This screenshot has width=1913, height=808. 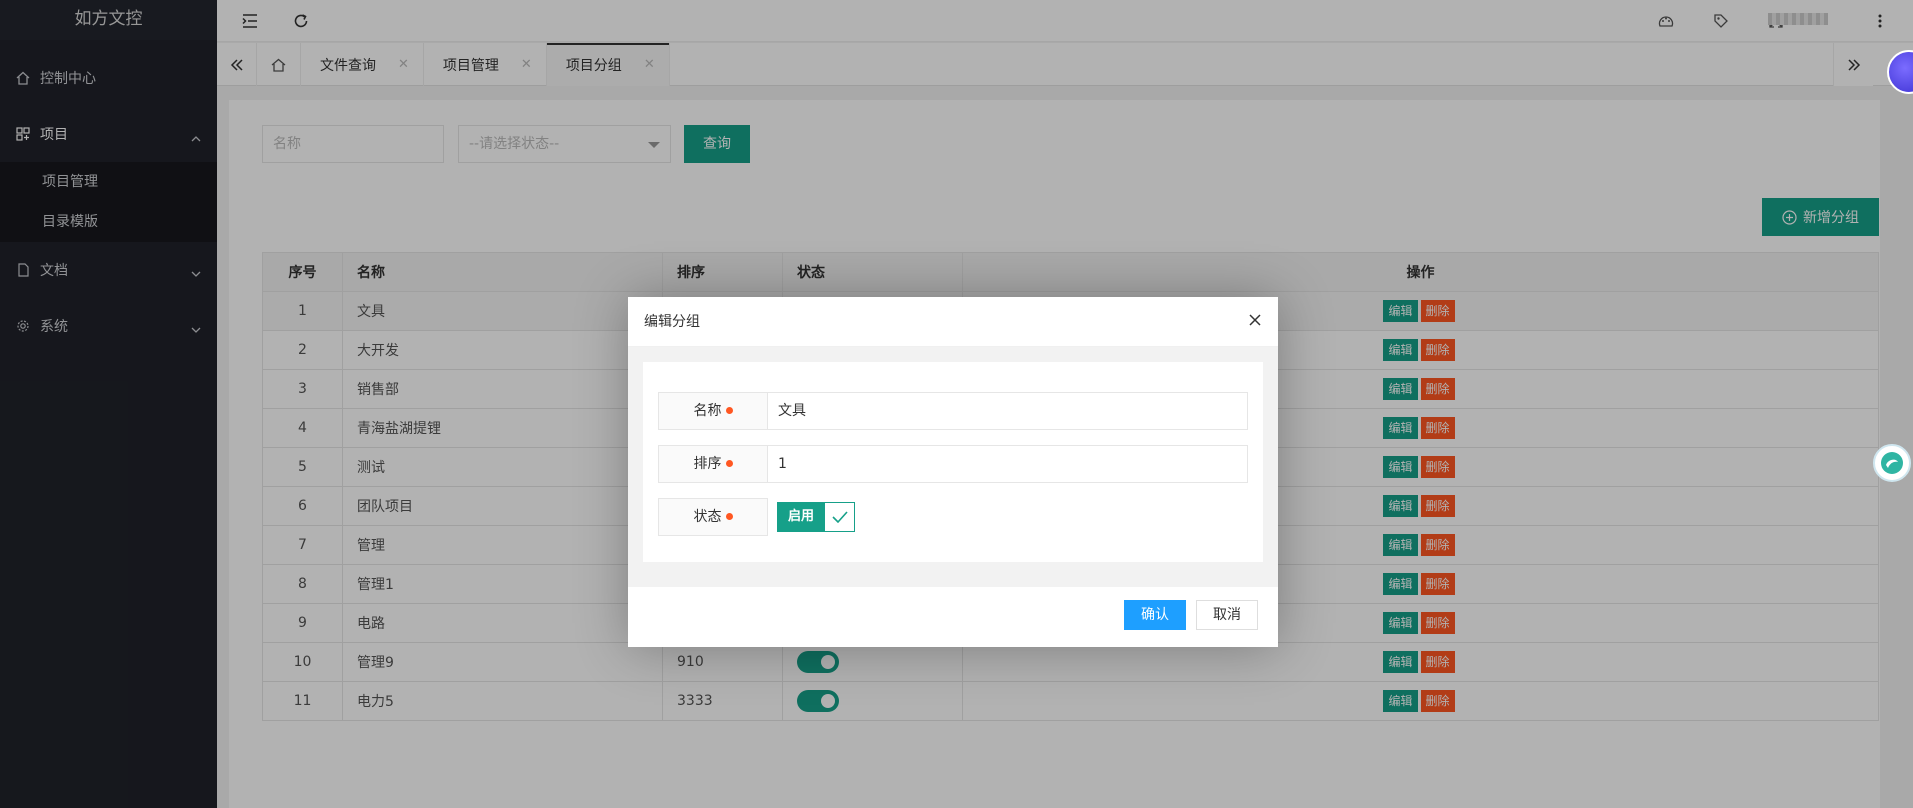 I want to click on status-label: 状态, so click(x=713, y=517).